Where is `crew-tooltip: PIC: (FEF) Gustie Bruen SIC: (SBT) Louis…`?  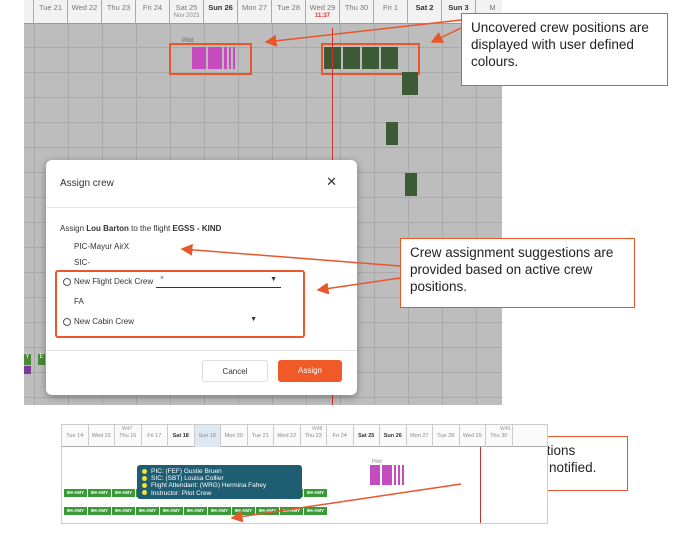
crew-tooltip: PIC: (FEF) Gustie Bruen SIC: (SBT) Louis… is located at coordinates (219, 482).